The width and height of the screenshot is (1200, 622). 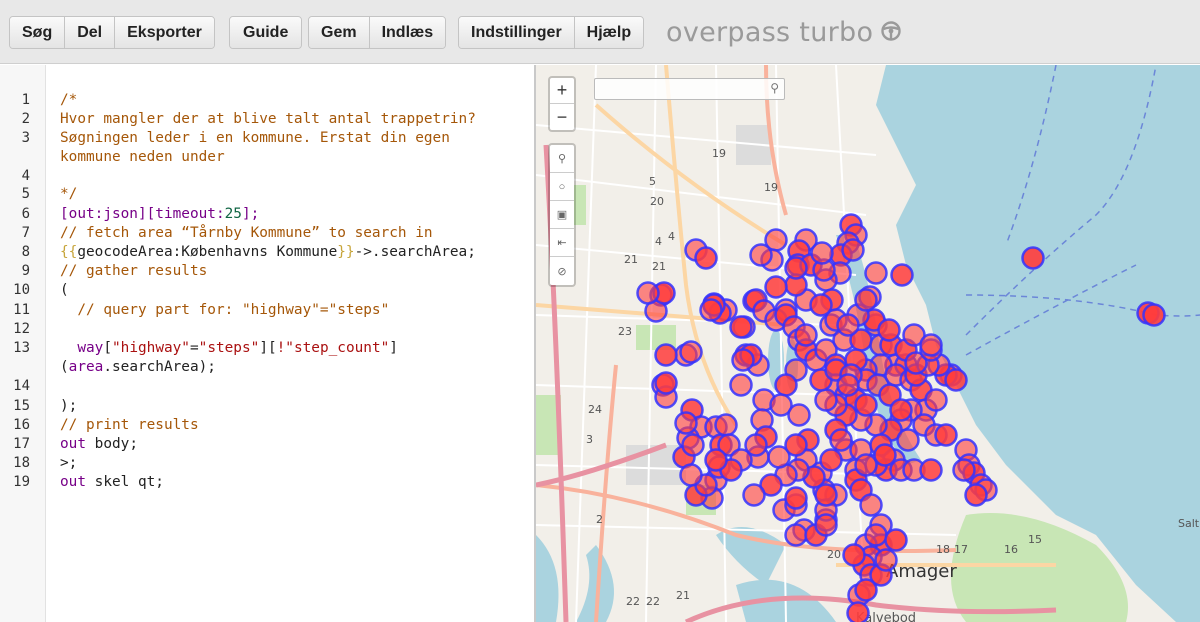 I want to click on route-number-label: 23, so click(x=625, y=331).